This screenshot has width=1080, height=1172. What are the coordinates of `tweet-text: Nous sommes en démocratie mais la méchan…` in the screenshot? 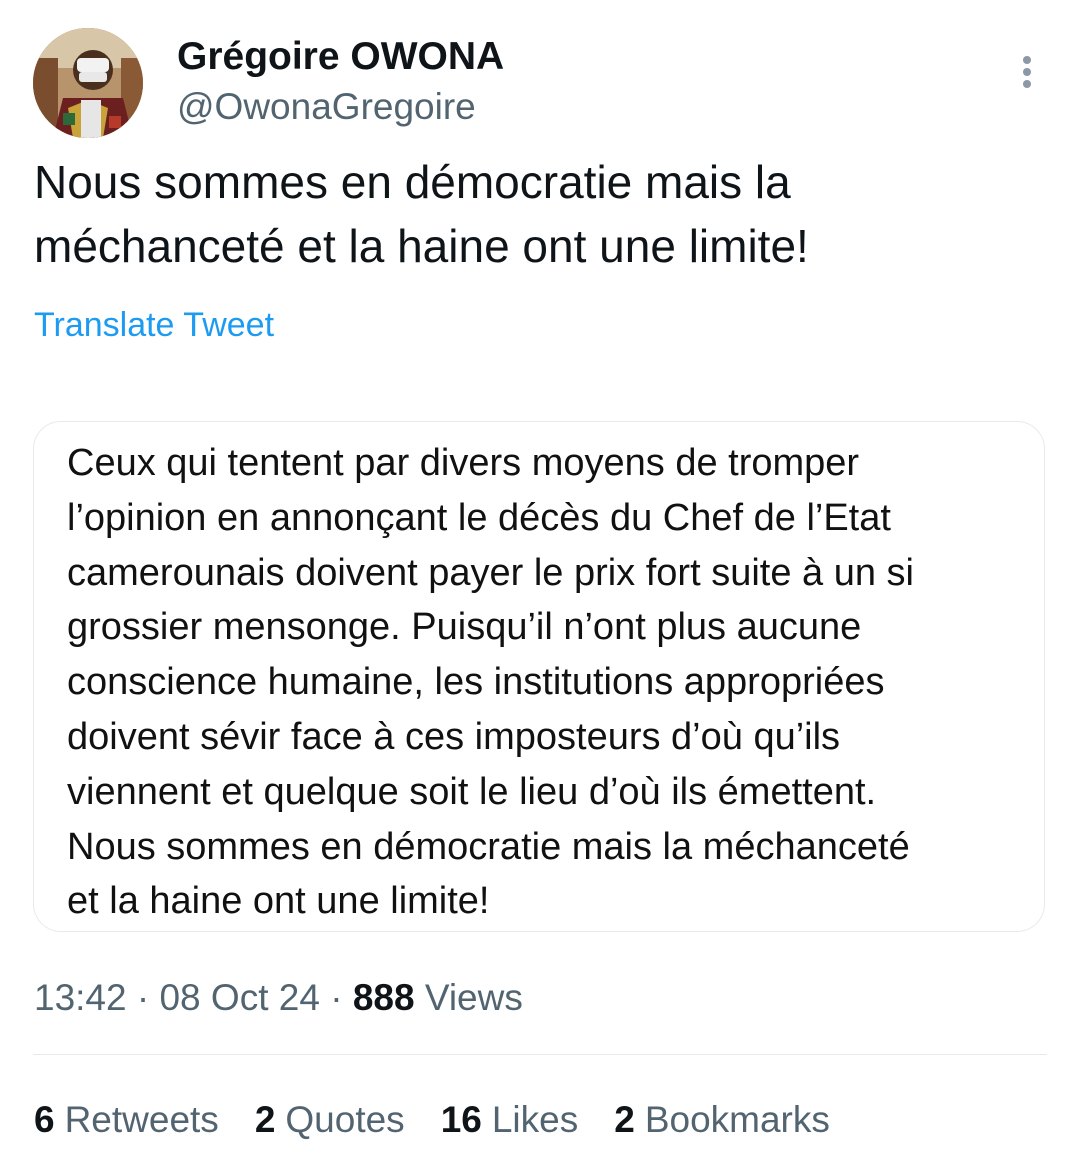 It's located at (421, 214).